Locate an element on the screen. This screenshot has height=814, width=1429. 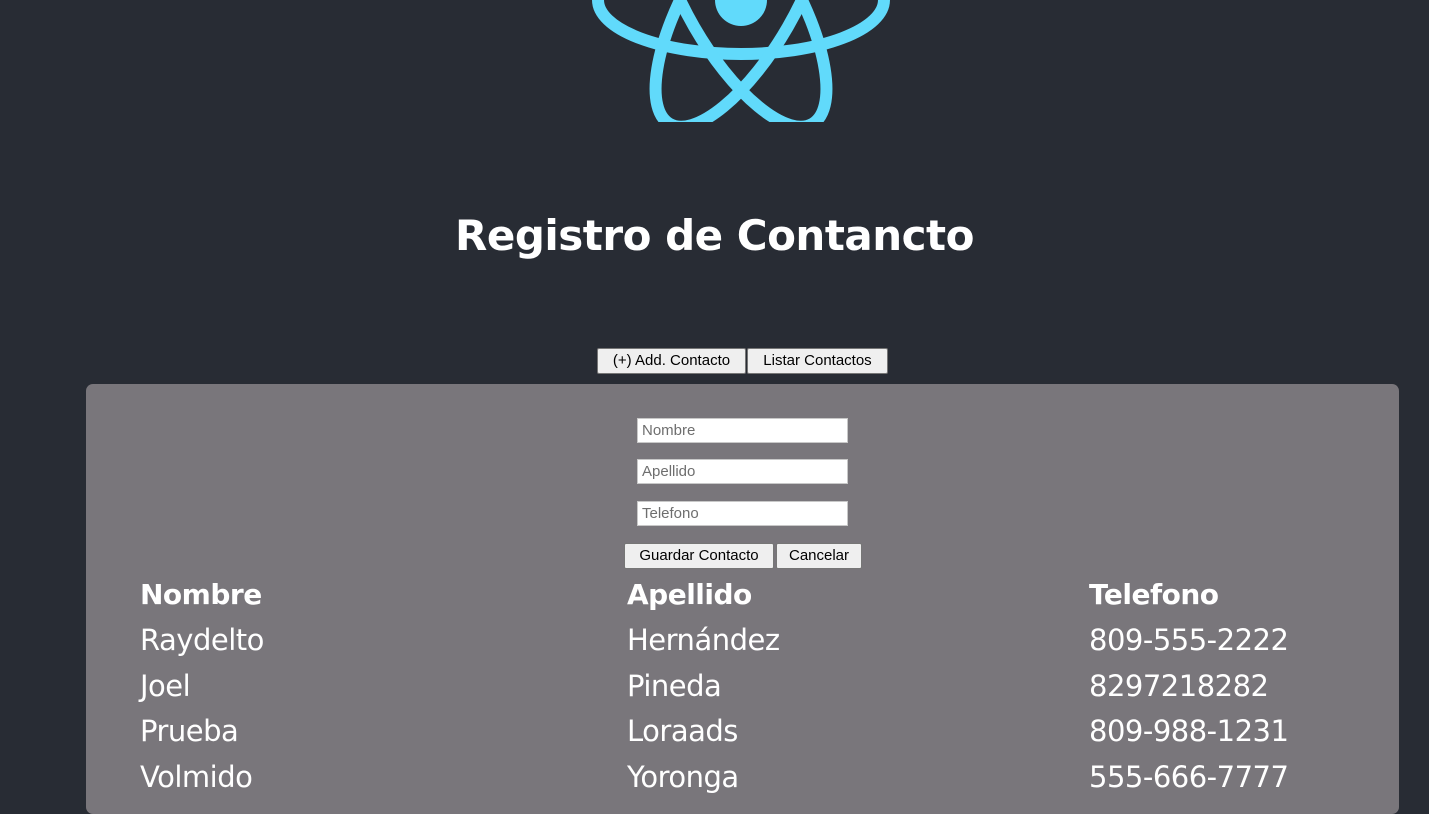
react-logo-icon is located at coordinates (741, 61).